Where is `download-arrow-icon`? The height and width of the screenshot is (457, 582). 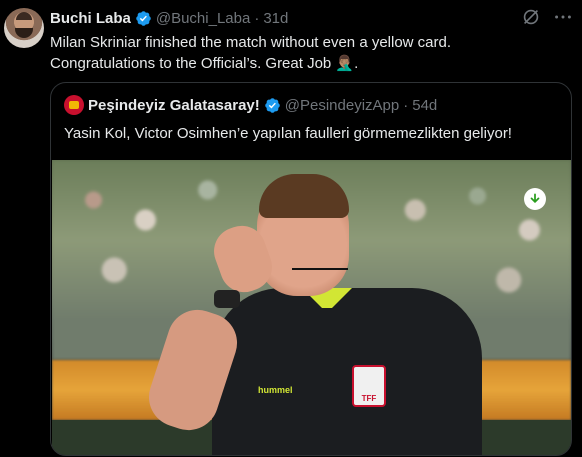
download-arrow-icon is located at coordinates (535, 198).